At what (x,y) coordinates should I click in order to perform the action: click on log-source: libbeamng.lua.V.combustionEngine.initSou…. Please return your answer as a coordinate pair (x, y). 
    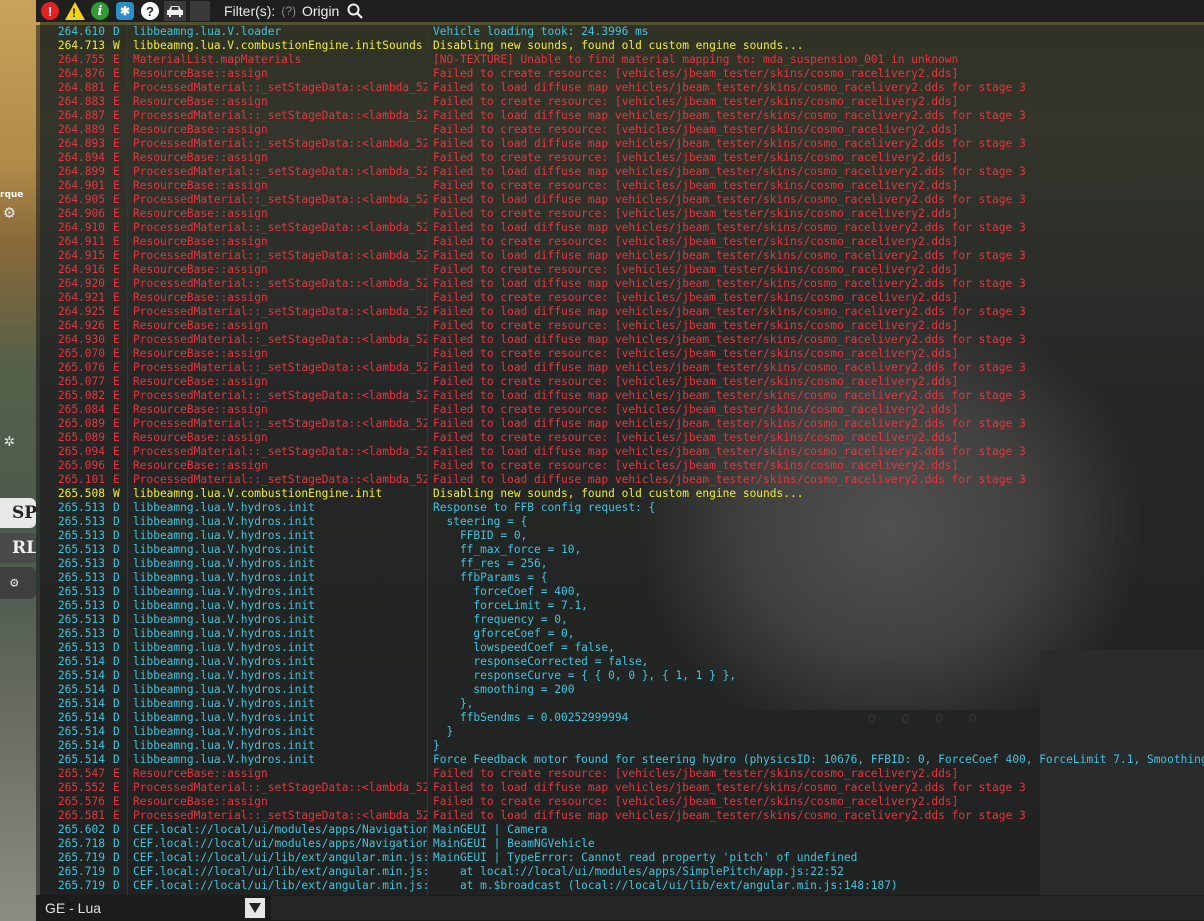
    Looking at the image, I should click on (278, 45).